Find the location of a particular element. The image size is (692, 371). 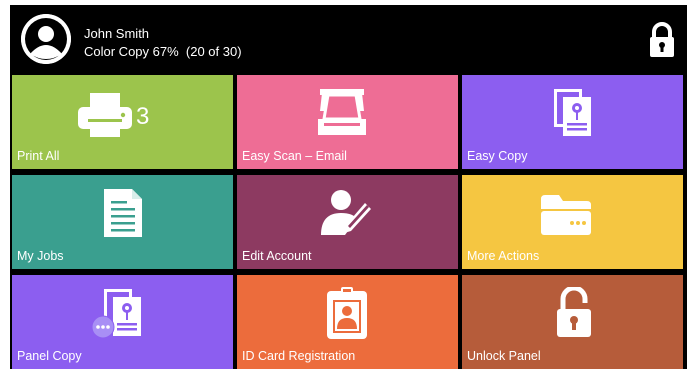

tile-id-card-registration: ID Card Registration is located at coordinates (347, 322).